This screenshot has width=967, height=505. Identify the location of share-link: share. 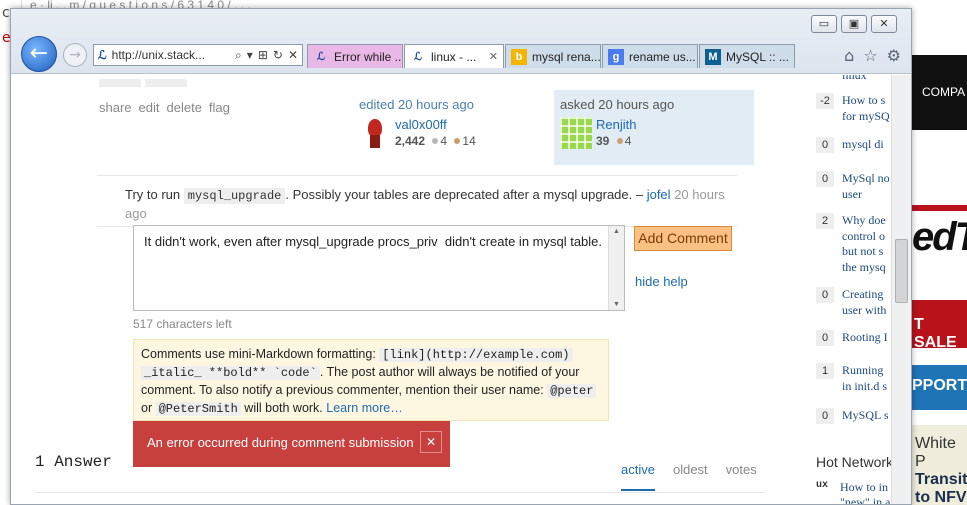
(115, 107).